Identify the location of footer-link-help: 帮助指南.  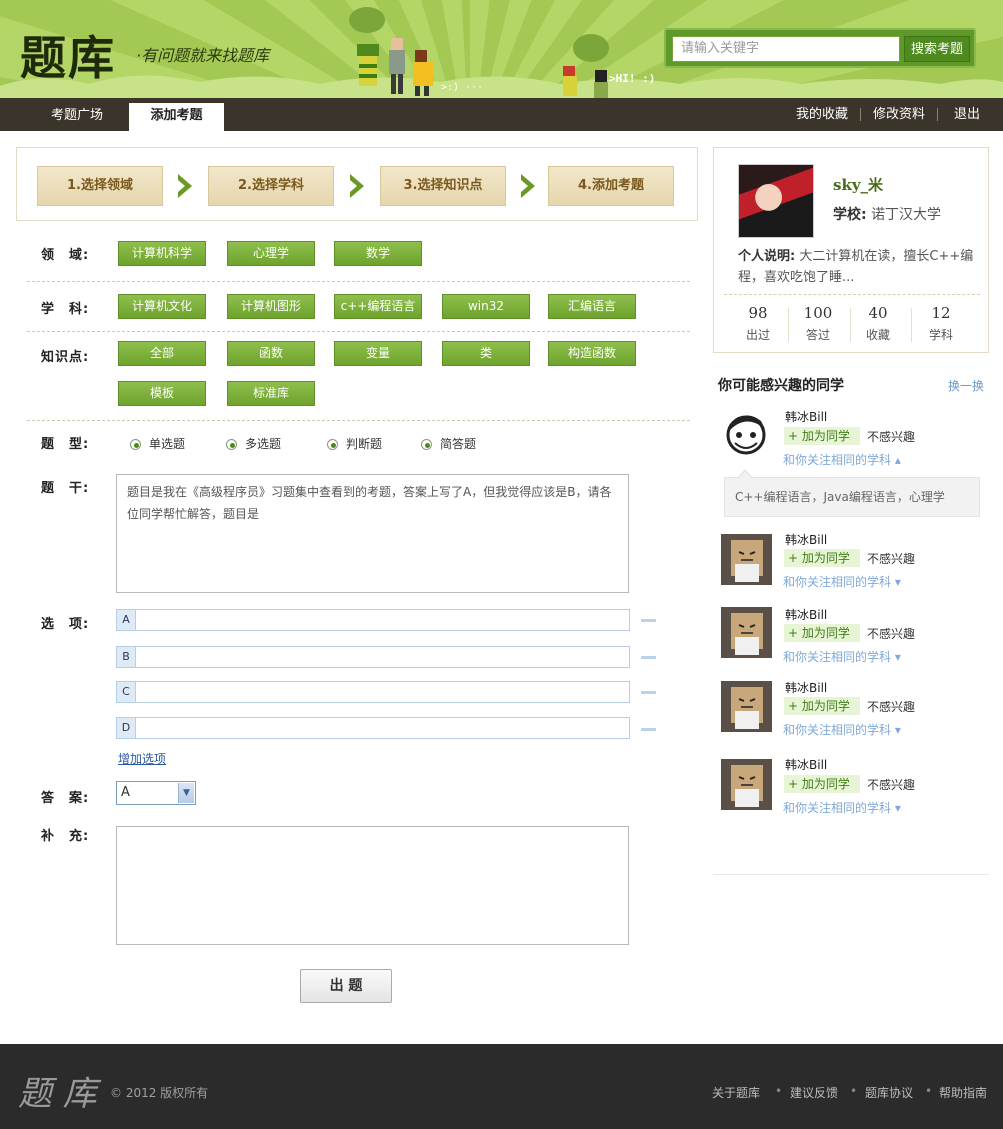
(963, 1092).